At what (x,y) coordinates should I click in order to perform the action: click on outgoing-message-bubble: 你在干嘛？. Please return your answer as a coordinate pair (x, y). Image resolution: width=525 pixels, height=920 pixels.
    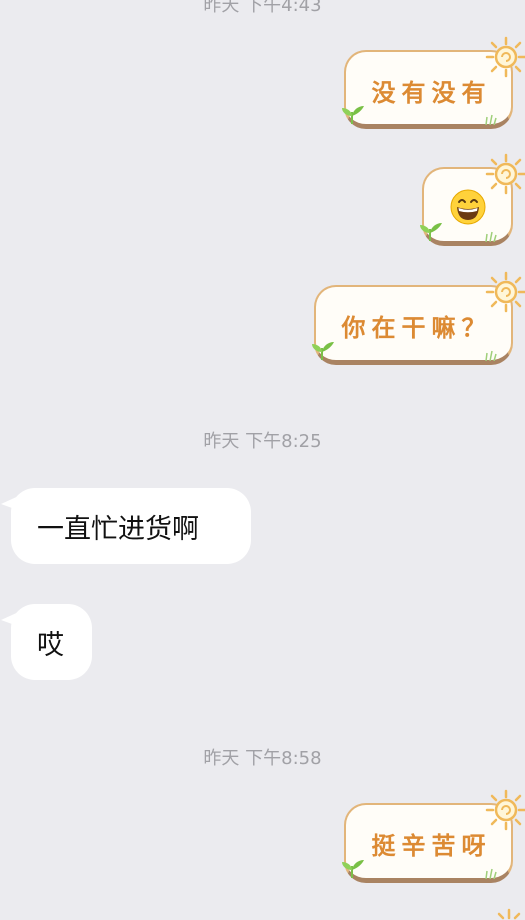
    Looking at the image, I should click on (418, 318).